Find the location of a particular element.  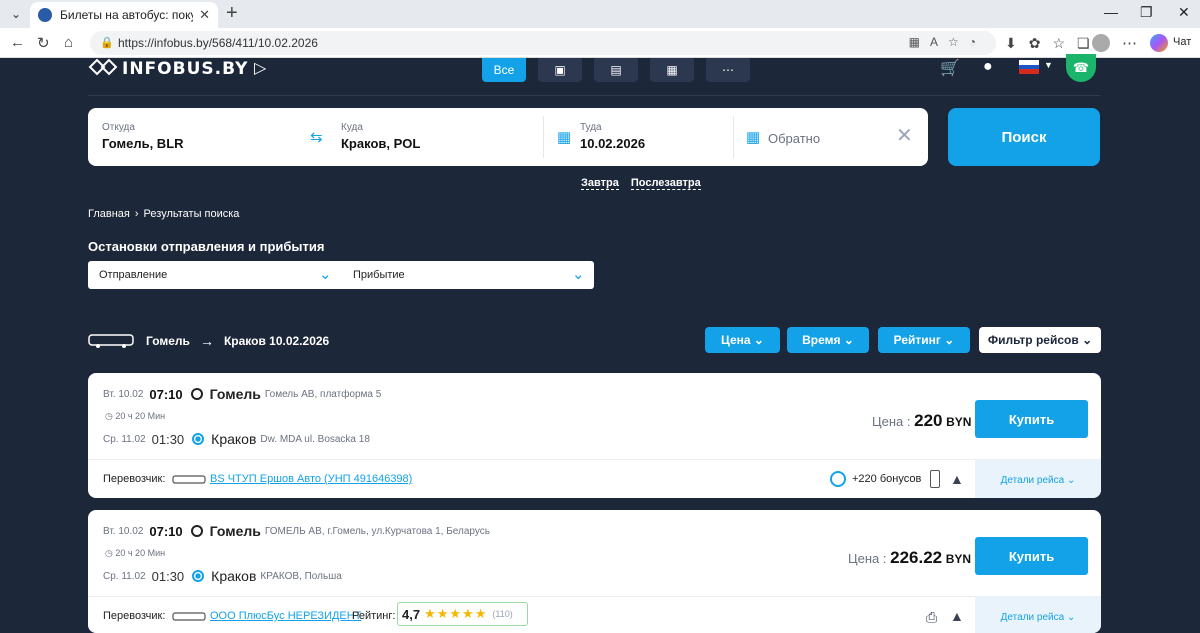

app-store-icons: ▷ is located at coordinates (264, 68).